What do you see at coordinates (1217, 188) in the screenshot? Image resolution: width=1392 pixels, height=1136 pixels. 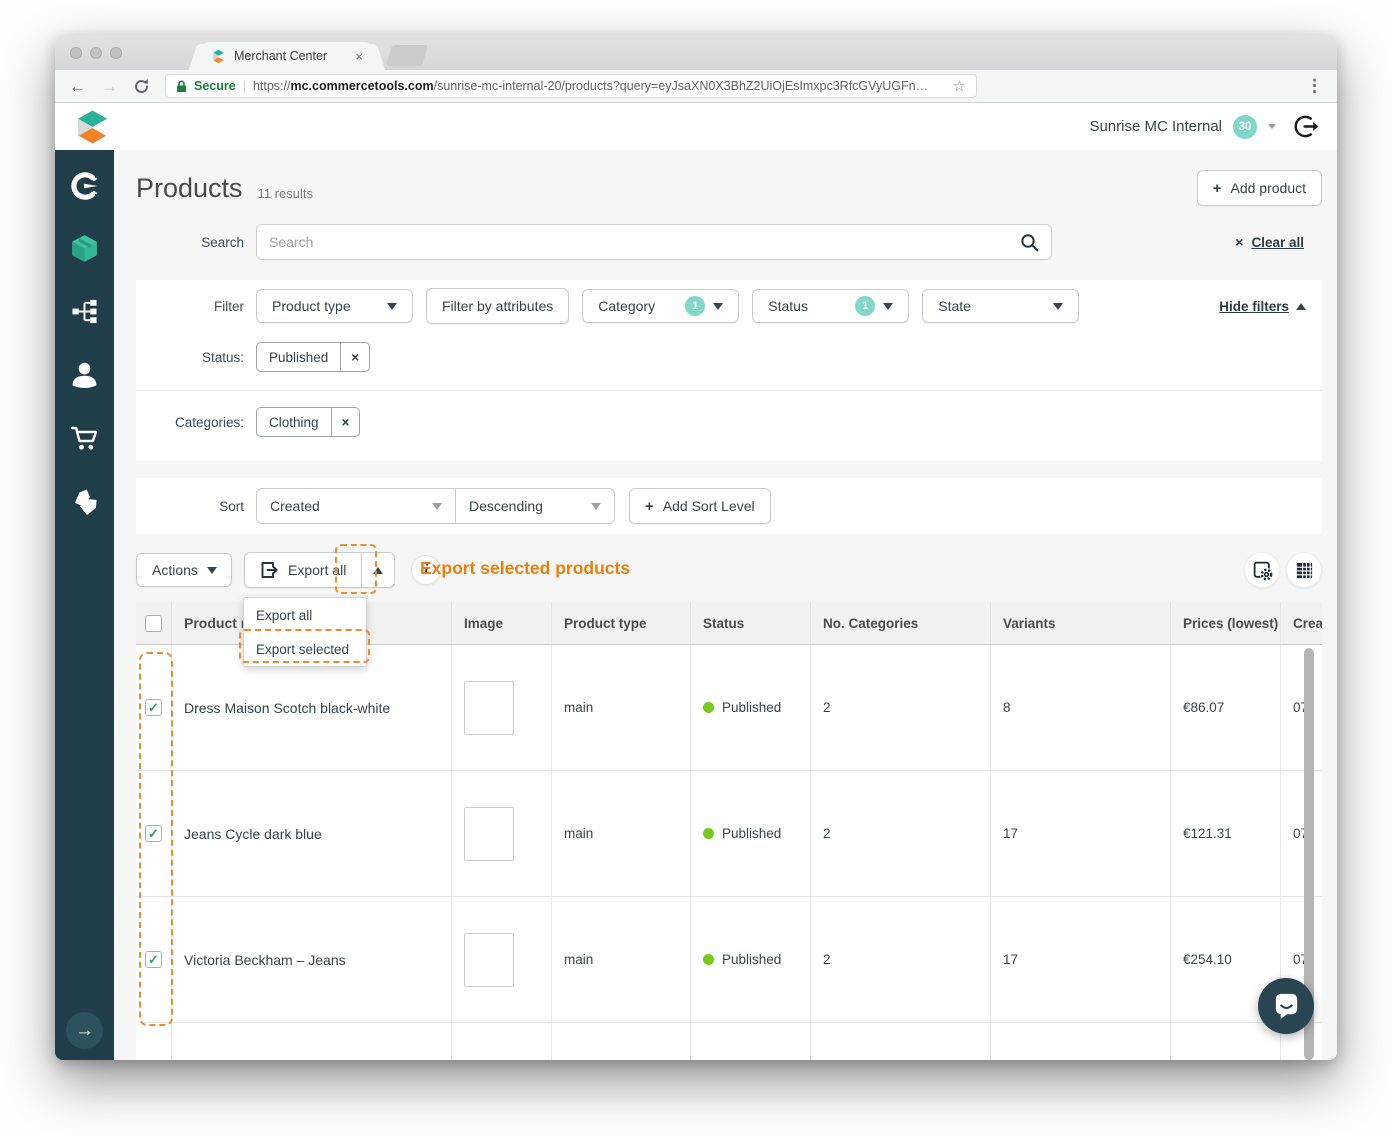 I see `plus-icon: +` at bounding box center [1217, 188].